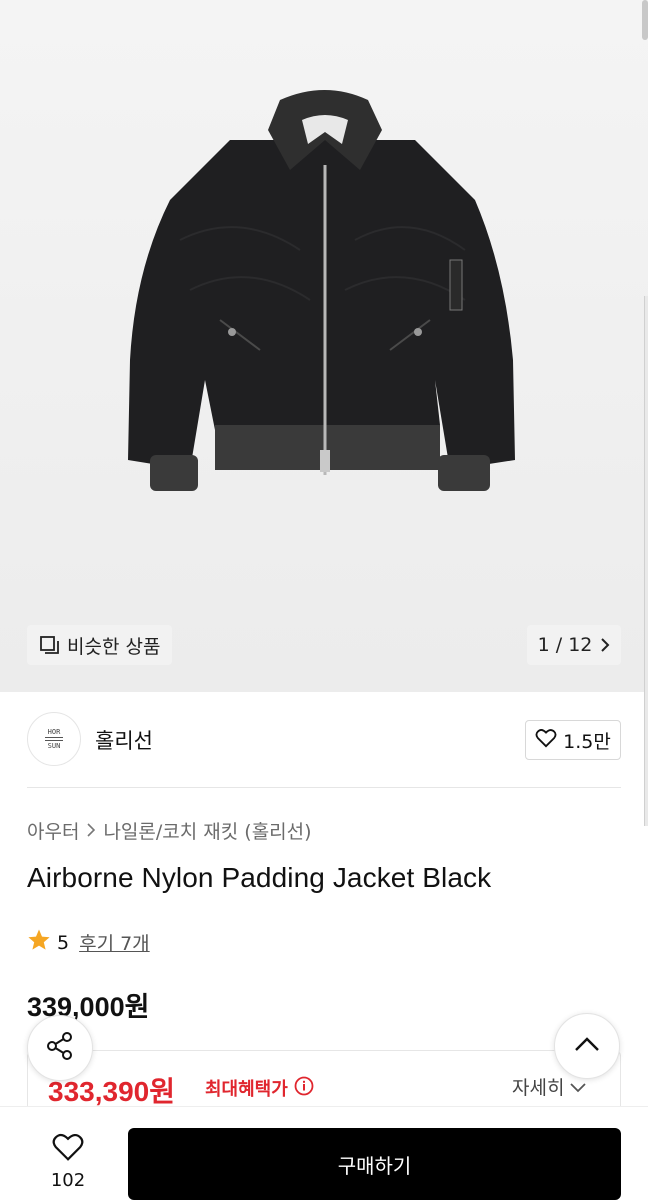 The width and height of the screenshot is (648, 1200). I want to click on breadcrumb-category: 아우터, so click(53, 830).